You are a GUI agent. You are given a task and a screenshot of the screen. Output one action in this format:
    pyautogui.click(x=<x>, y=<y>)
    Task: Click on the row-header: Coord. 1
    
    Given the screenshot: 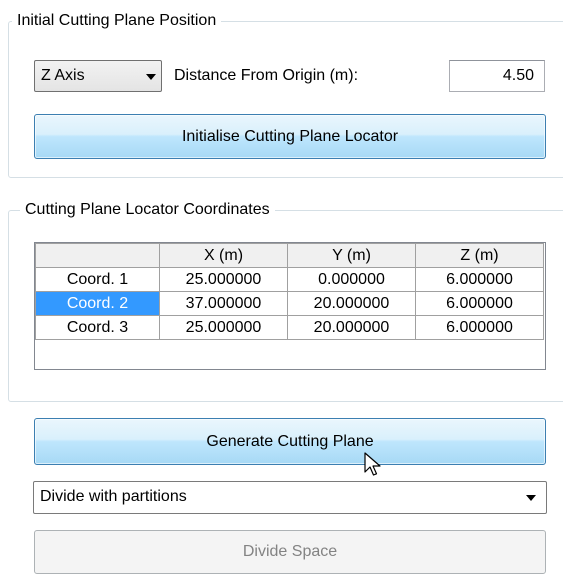 What is the action you would take?
    pyautogui.click(x=97, y=279)
    